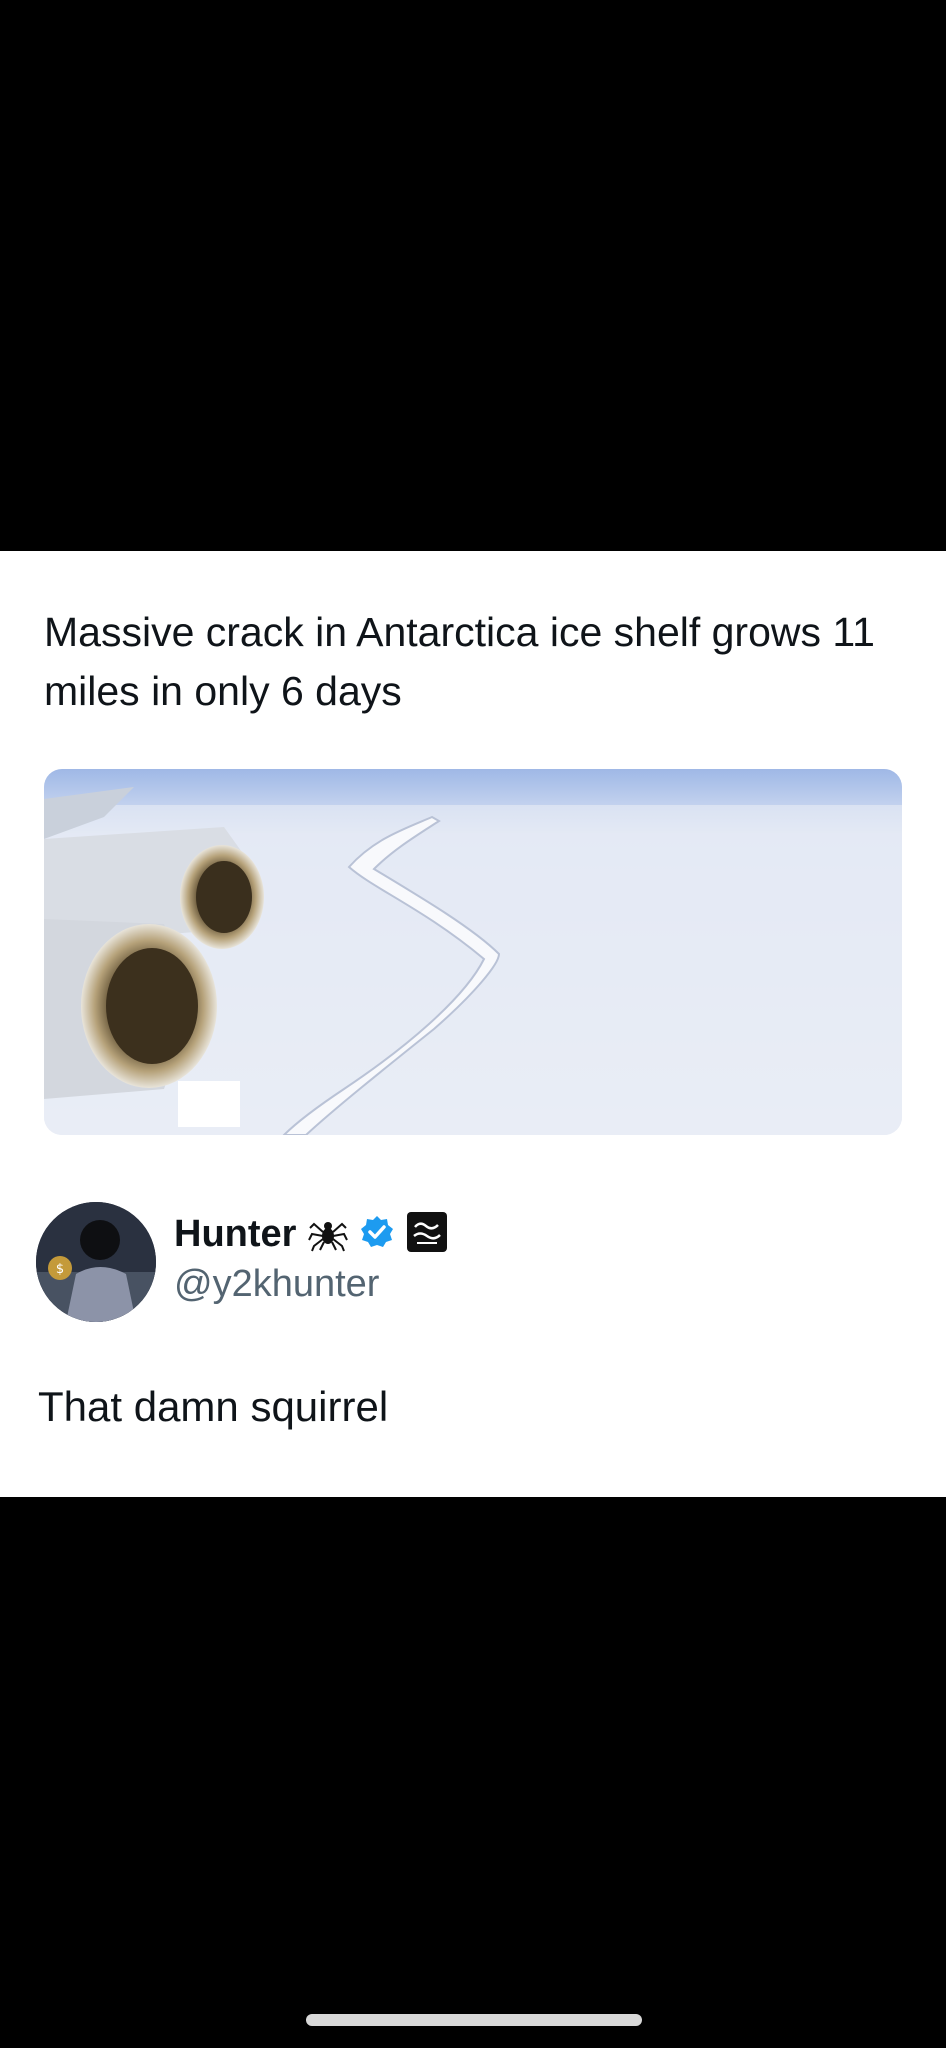  What do you see at coordinates (235, 1234) in the screenshot?
I see `reply-display-name: Hunter` at bounding box center [235, 1234].